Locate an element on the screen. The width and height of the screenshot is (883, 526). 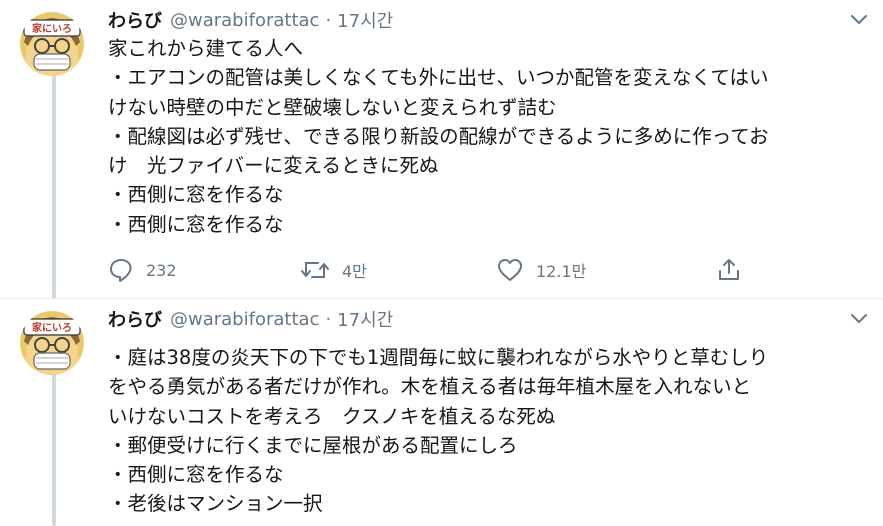
retweet-count: 4만 is located at coordinates (354, 271).